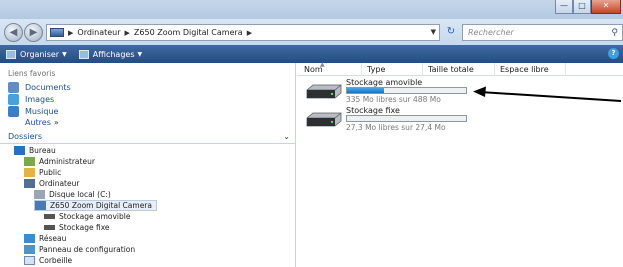 The image size is (623, 267). I want to click on tree-item-network: Réseau, so click(45, 238).